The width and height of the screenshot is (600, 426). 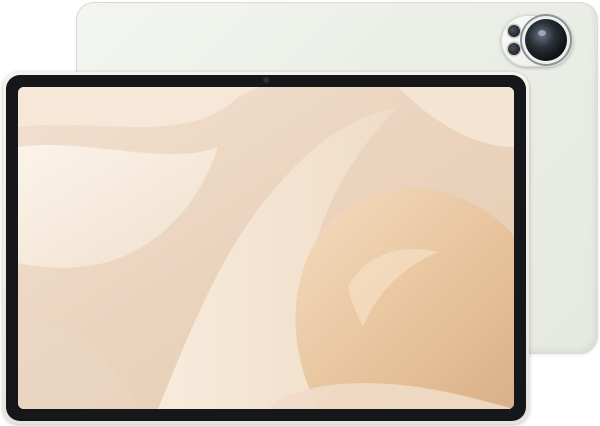 I want to click on camera-module, so click(x=537, y=41).